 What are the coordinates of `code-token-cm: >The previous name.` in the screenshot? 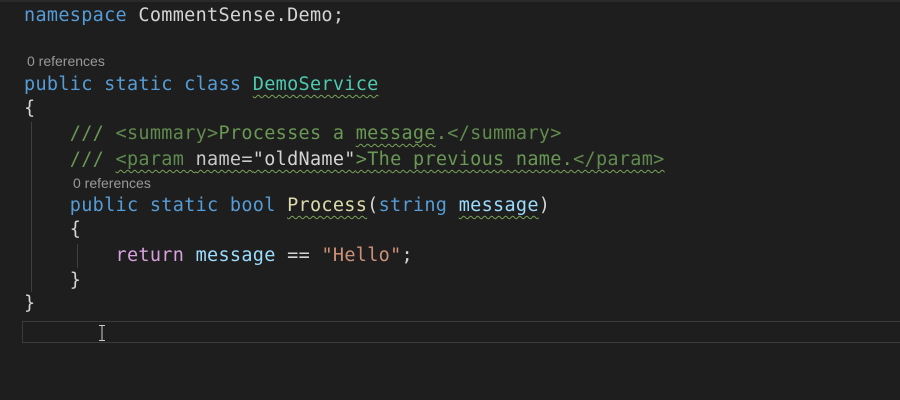 It's located at (464, 159).